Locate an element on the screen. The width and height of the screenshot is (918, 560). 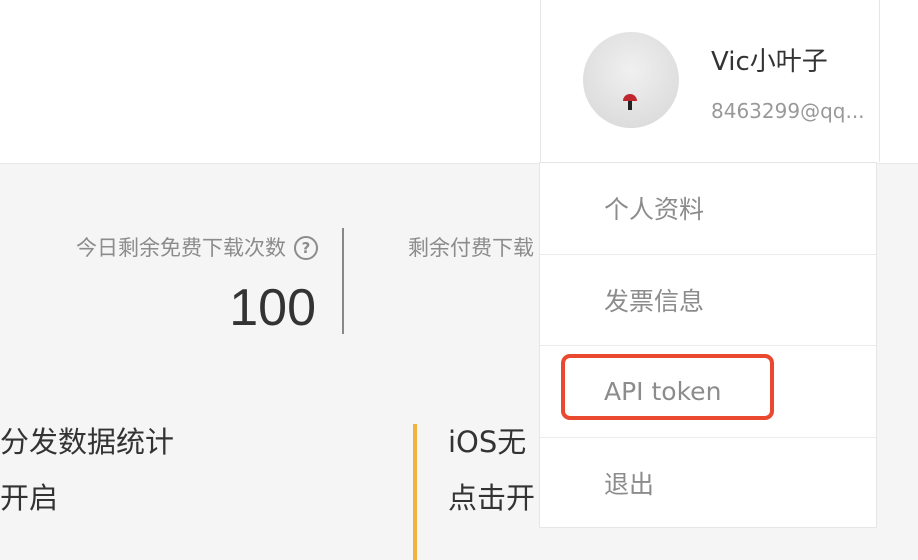
umbrella-graphic is located at coordinates (630, 97).